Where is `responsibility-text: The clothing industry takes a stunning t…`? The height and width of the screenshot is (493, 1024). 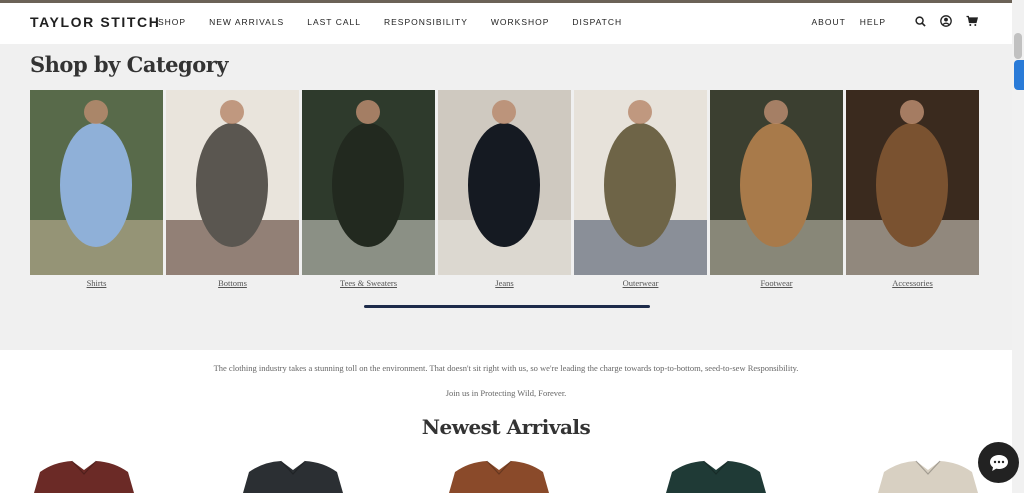 responsibility-text: The clothing industry takes a stunning t… is located at coordinates (506, 368).